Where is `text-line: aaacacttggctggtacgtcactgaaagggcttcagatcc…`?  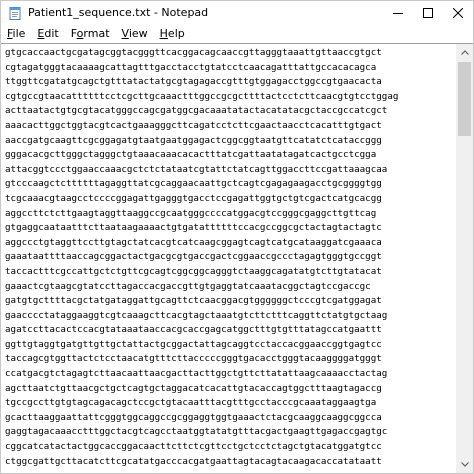
text-line: aaacacttggctggtacgtcactgaaagggcttcagatcc… is located at coordinates (193, 125).